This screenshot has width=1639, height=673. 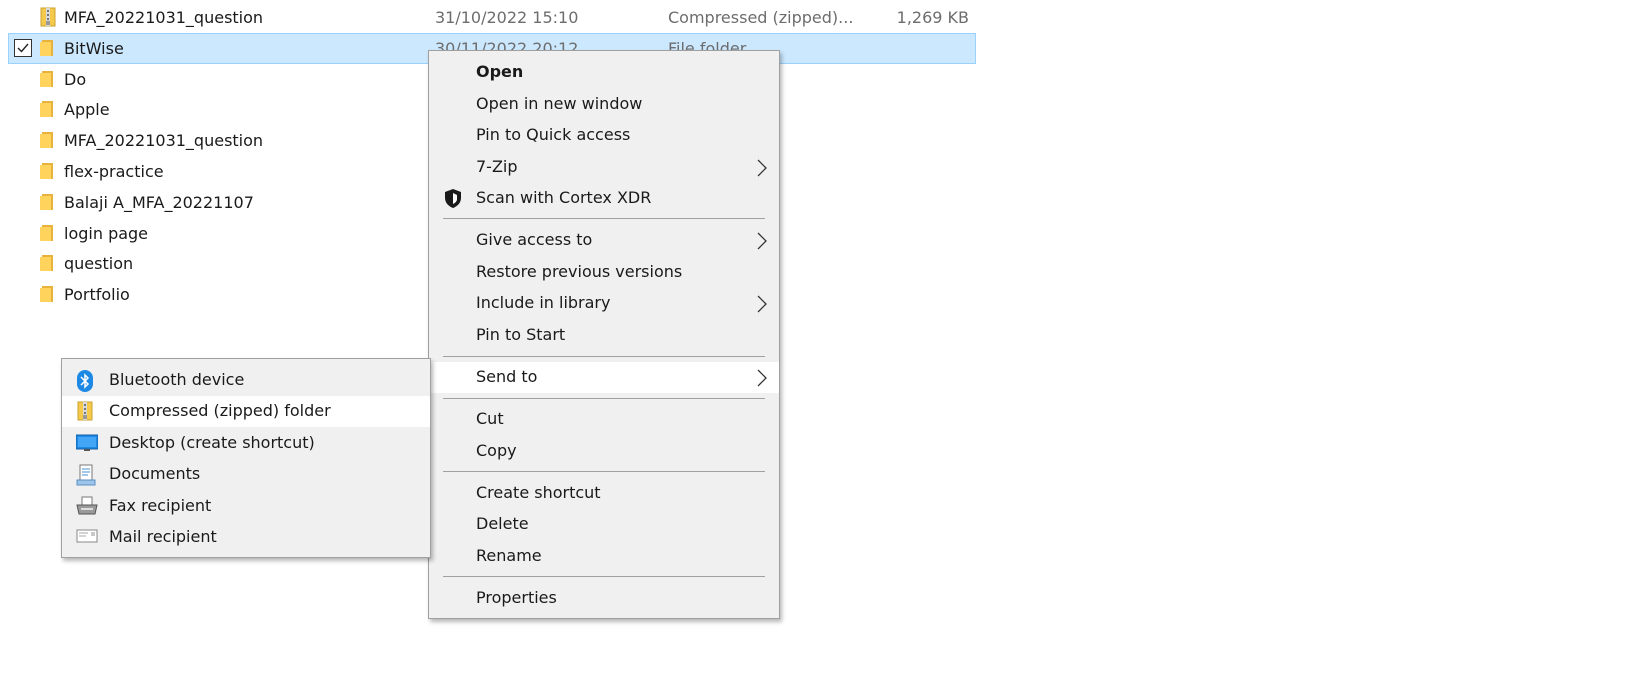 What do you see at coordinates (87, 110) in the screenshot?
I see `file-name: Apple` at bounding box center [87, 110].